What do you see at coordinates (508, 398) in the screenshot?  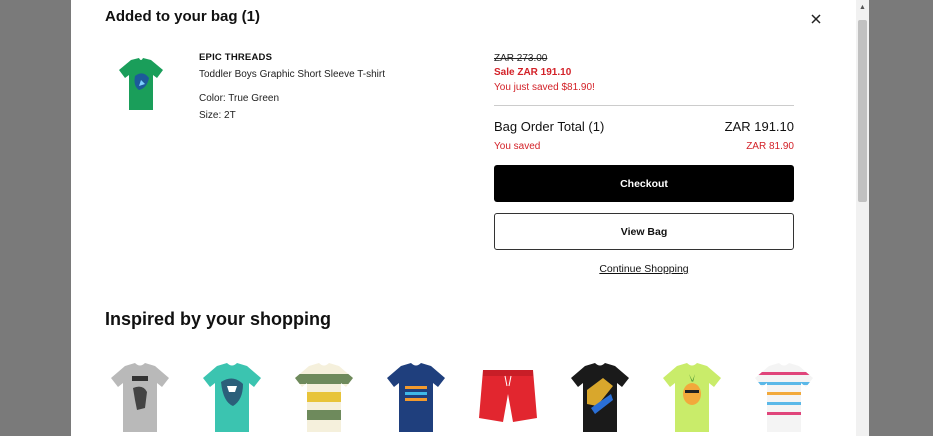 I see `red-shorts-image` at bounding box center [508, 398].